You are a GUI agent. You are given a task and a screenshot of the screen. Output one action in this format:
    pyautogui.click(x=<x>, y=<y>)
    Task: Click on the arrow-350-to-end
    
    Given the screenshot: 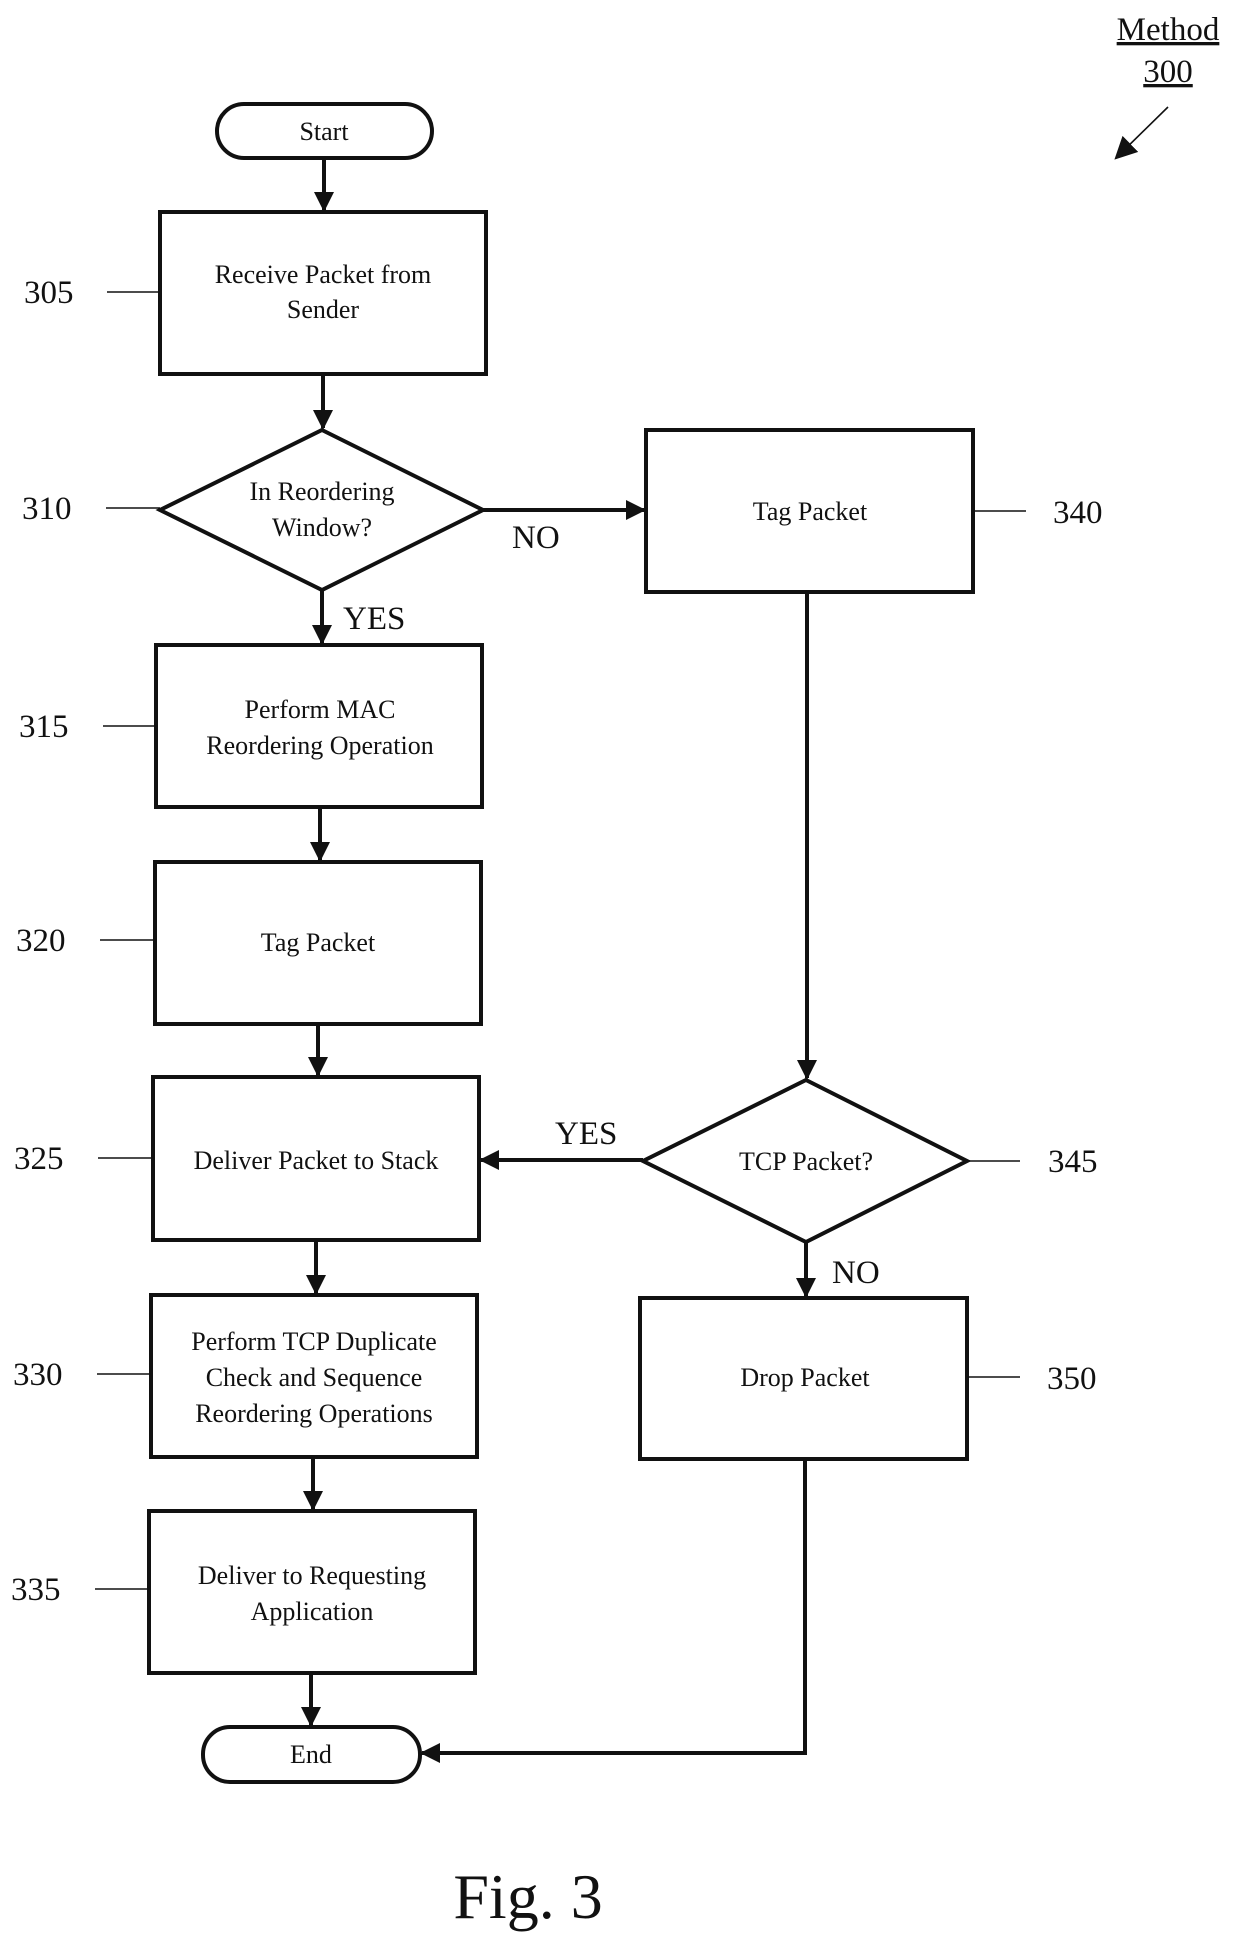 What is the action you would take?
    pyautogui.click(x=613, y=1611)
    